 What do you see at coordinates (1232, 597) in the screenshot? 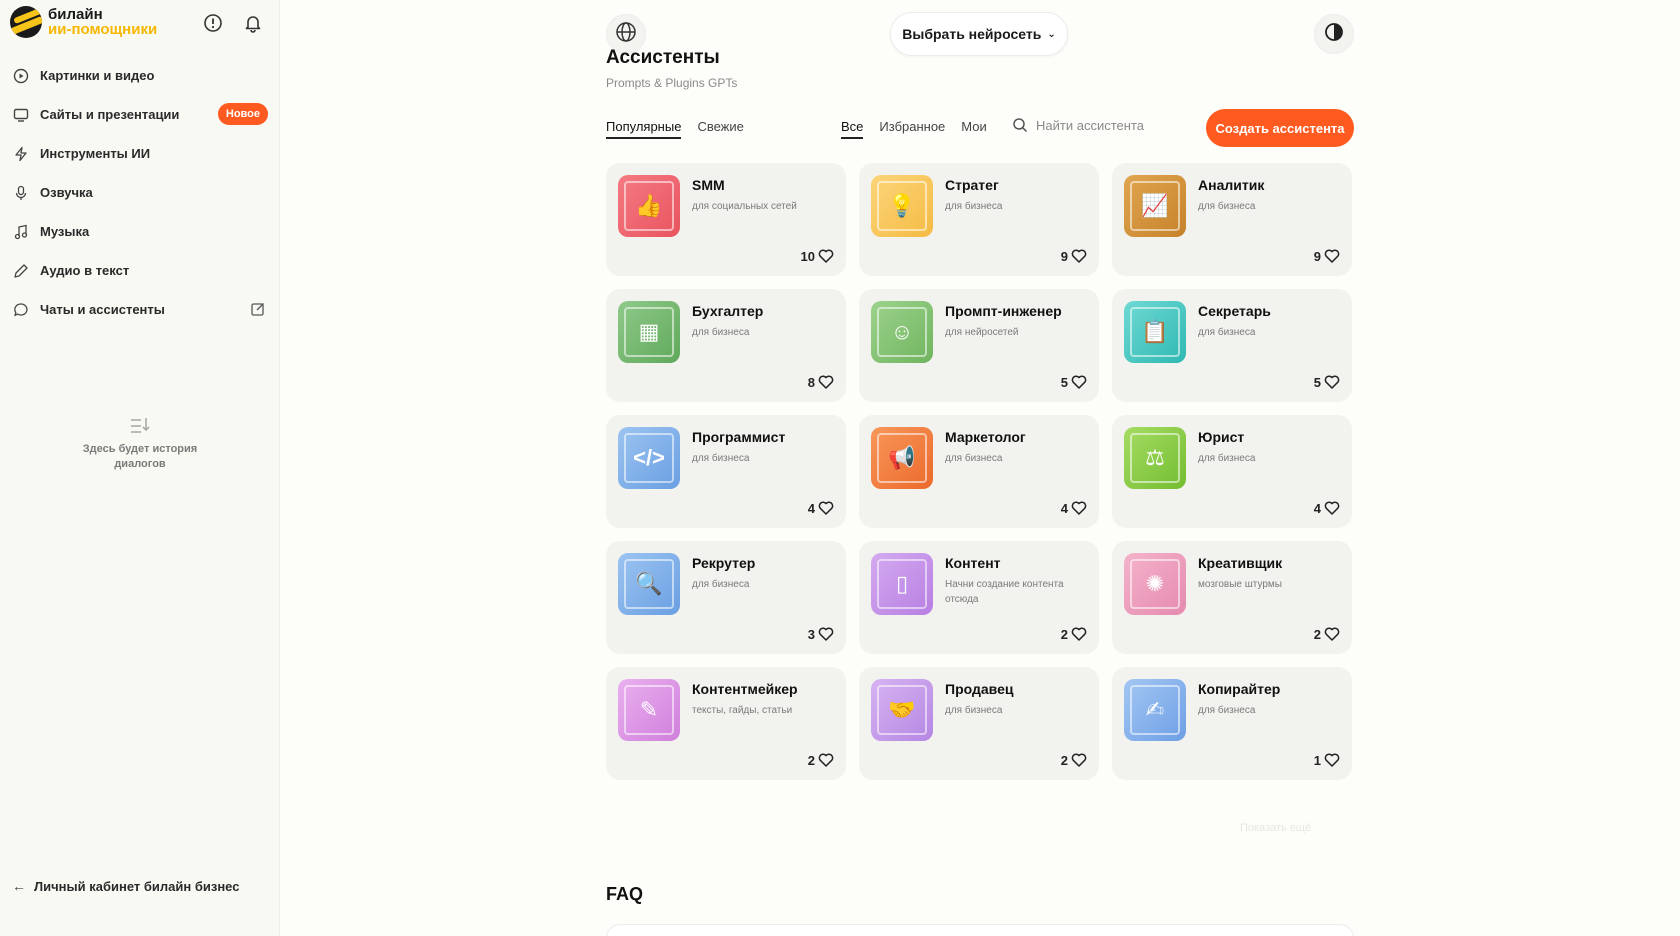
I see `assistant-card: ✺ Креативщик мозговые штурмы 2` at bounding box center [1232, 597].